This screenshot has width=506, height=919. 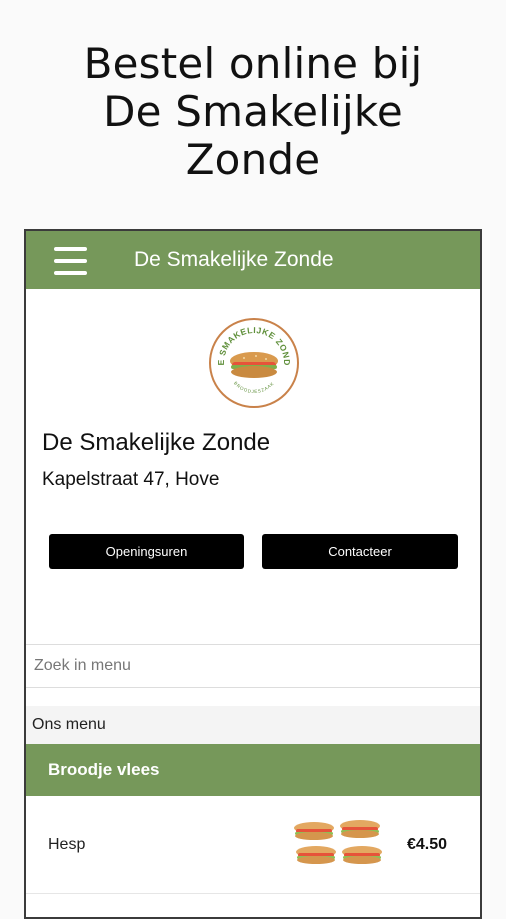 What do you see at coordinates (360, 551) in the screenshot?
I see `contact-button: Contacteer` at bounding box center [360, 551].